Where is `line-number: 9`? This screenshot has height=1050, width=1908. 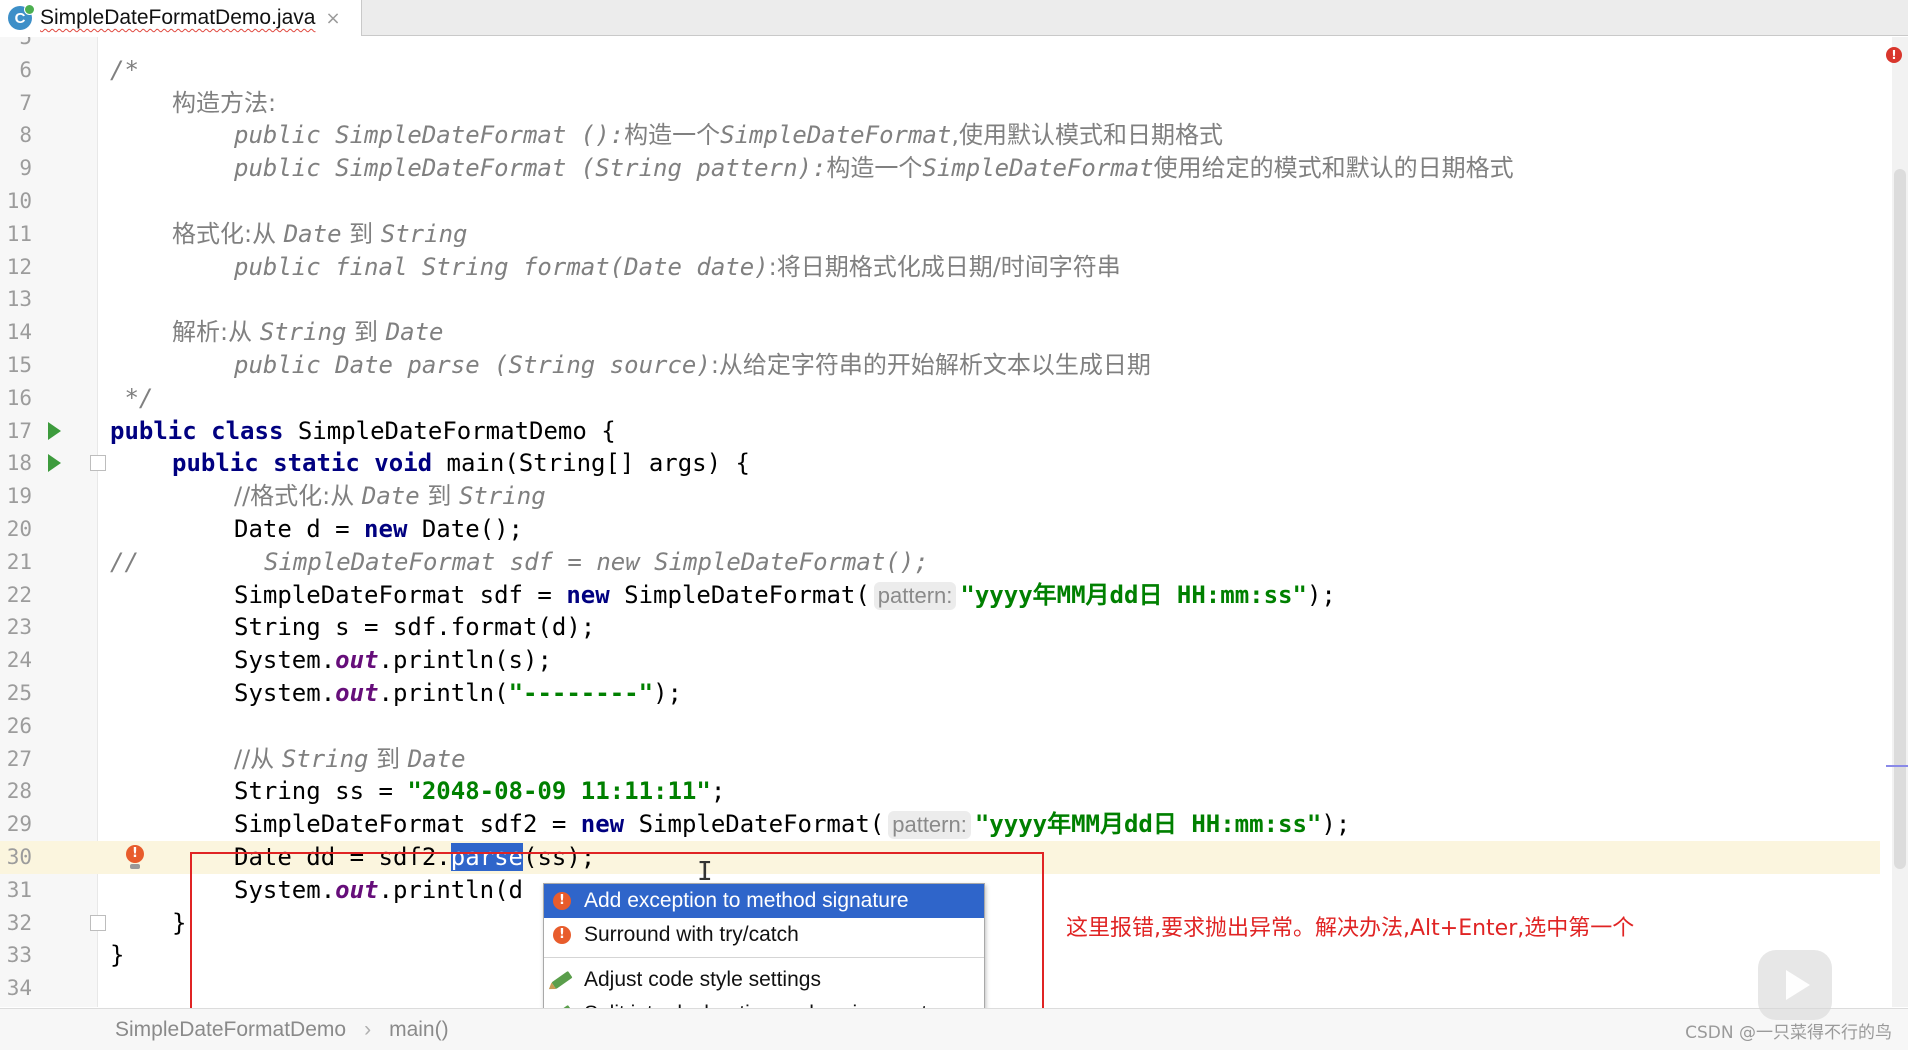
line-number: 9 is located at coordinates (25, 168).